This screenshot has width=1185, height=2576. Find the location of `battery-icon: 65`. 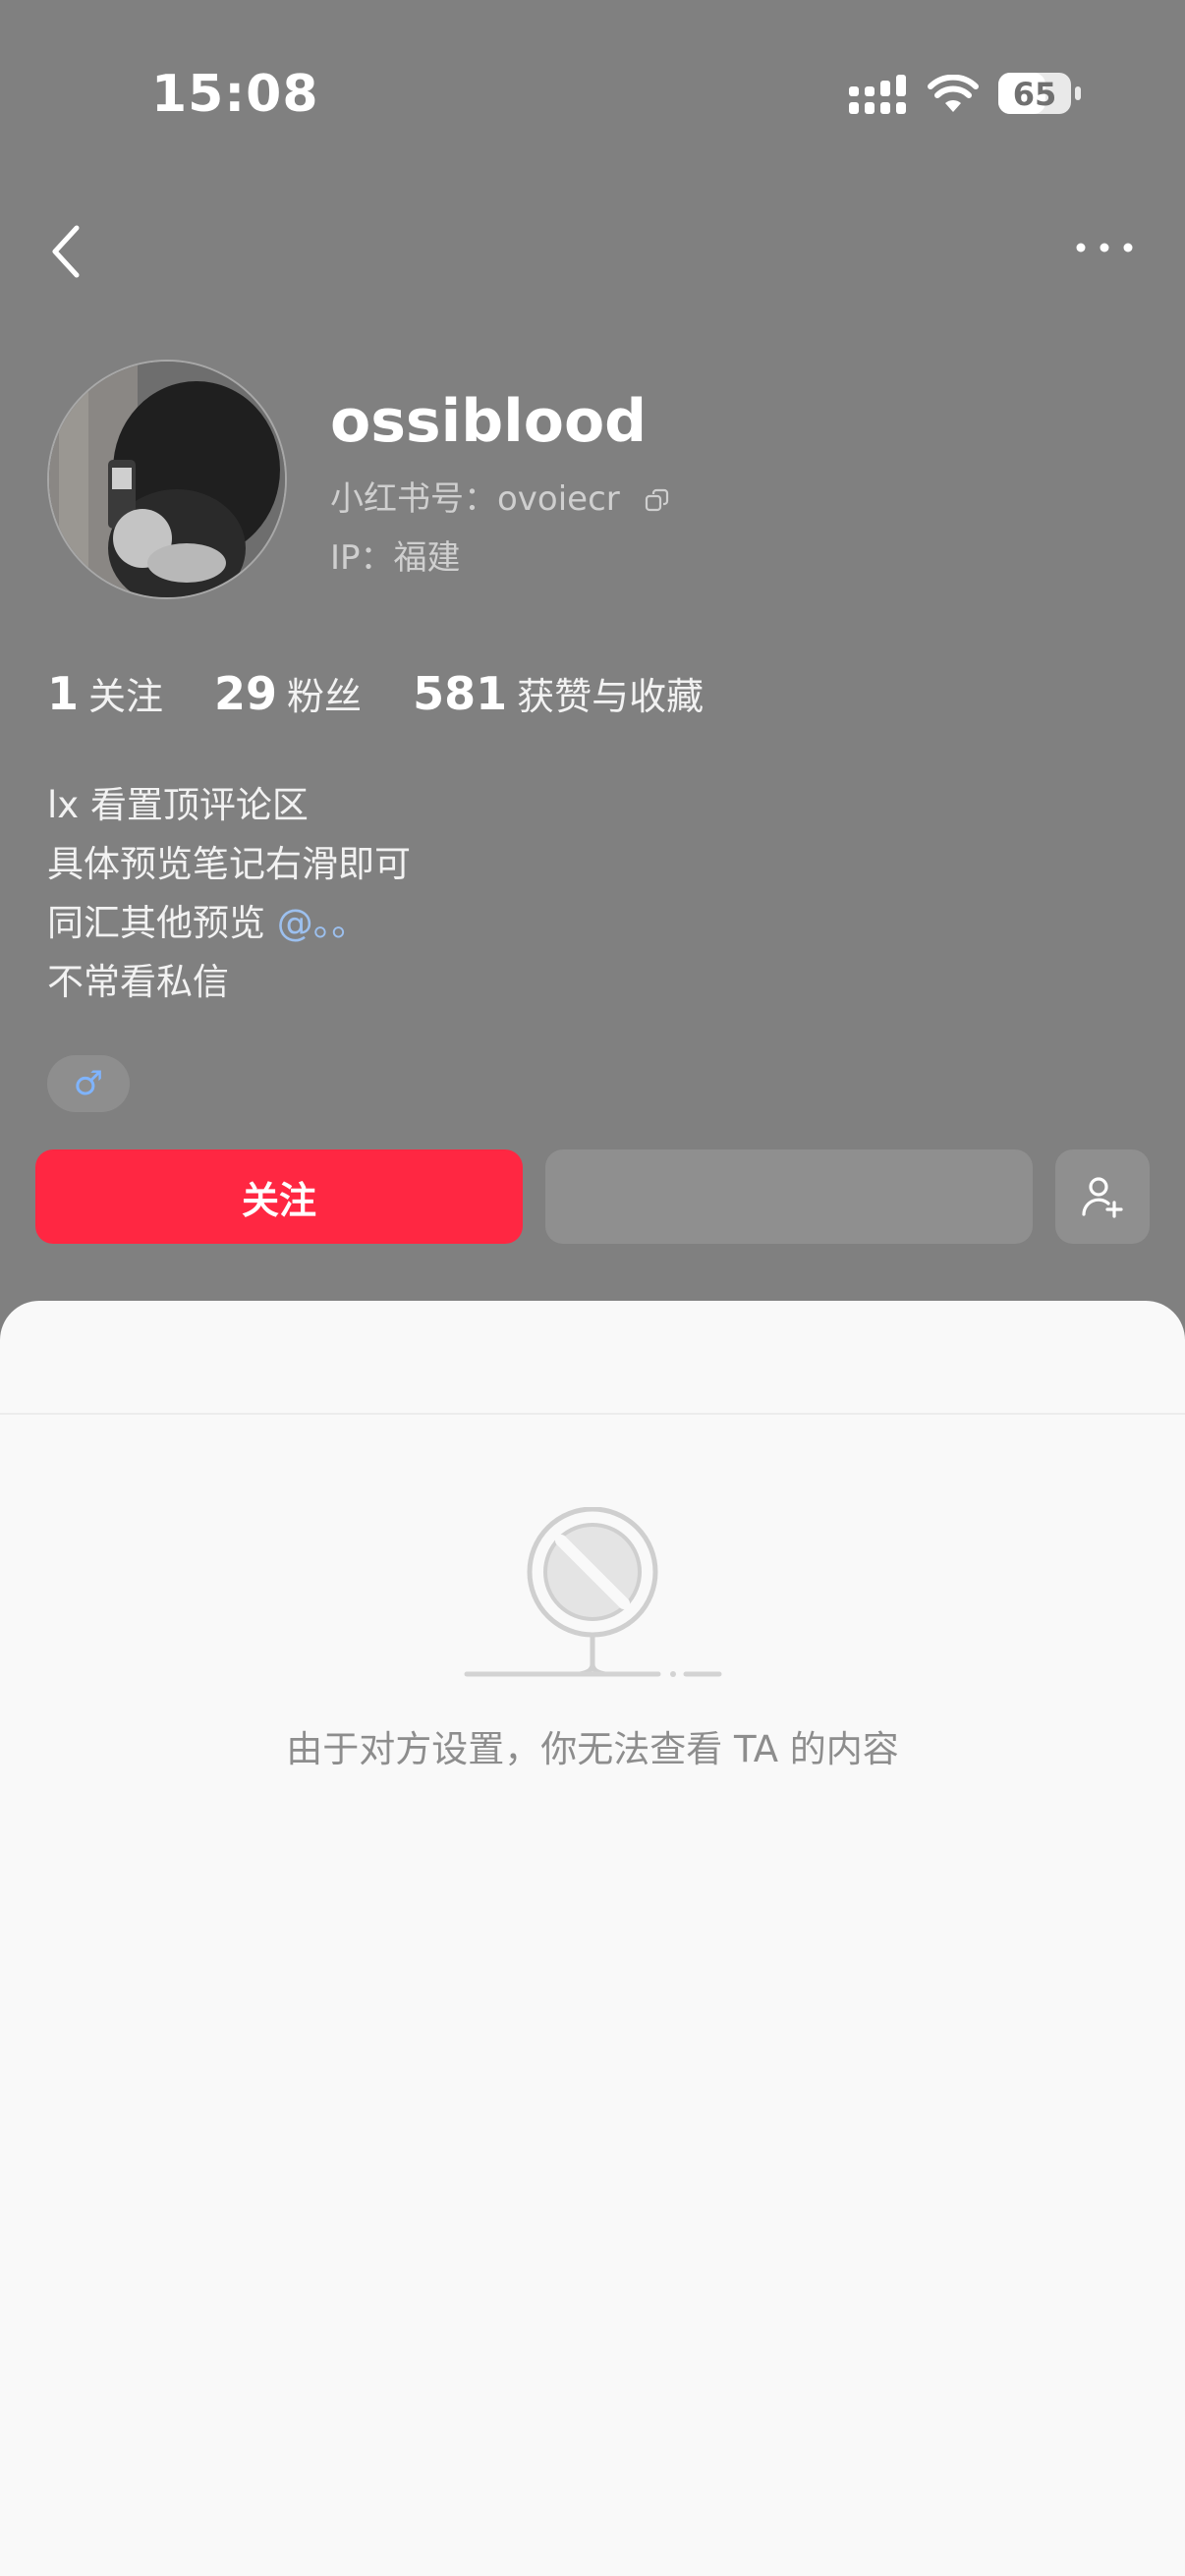

battery-icon: 65 is located at coordinates (1040, 94).